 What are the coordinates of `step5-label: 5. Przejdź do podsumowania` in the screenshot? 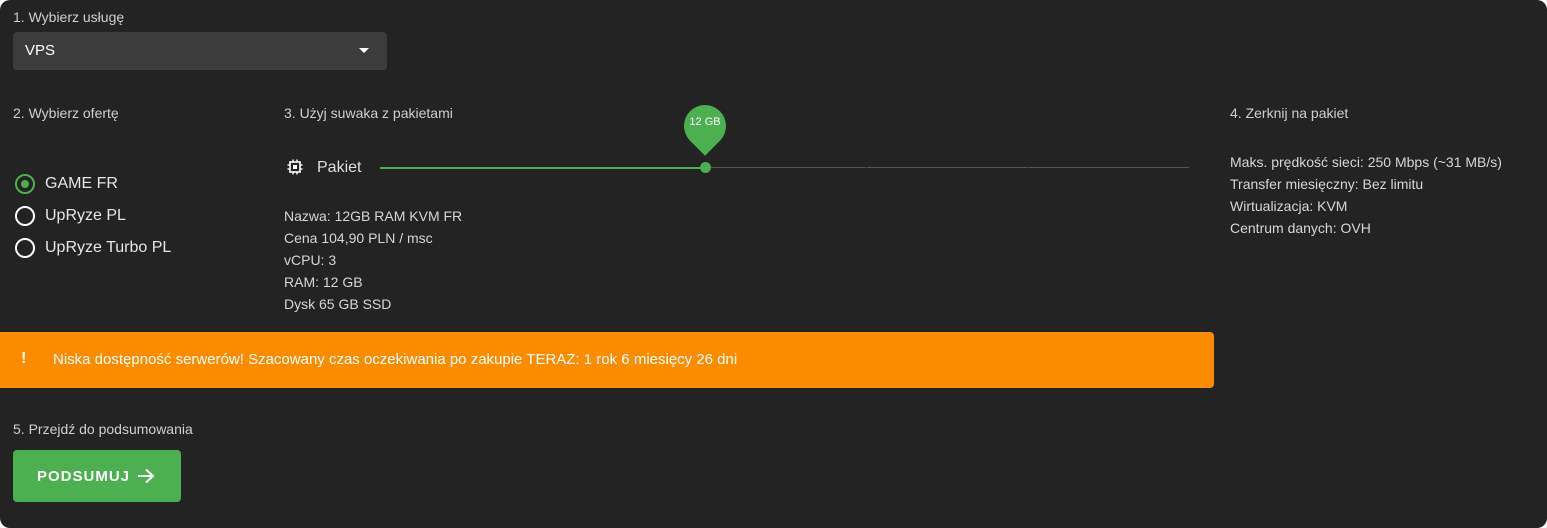 It's located at (103, 429).